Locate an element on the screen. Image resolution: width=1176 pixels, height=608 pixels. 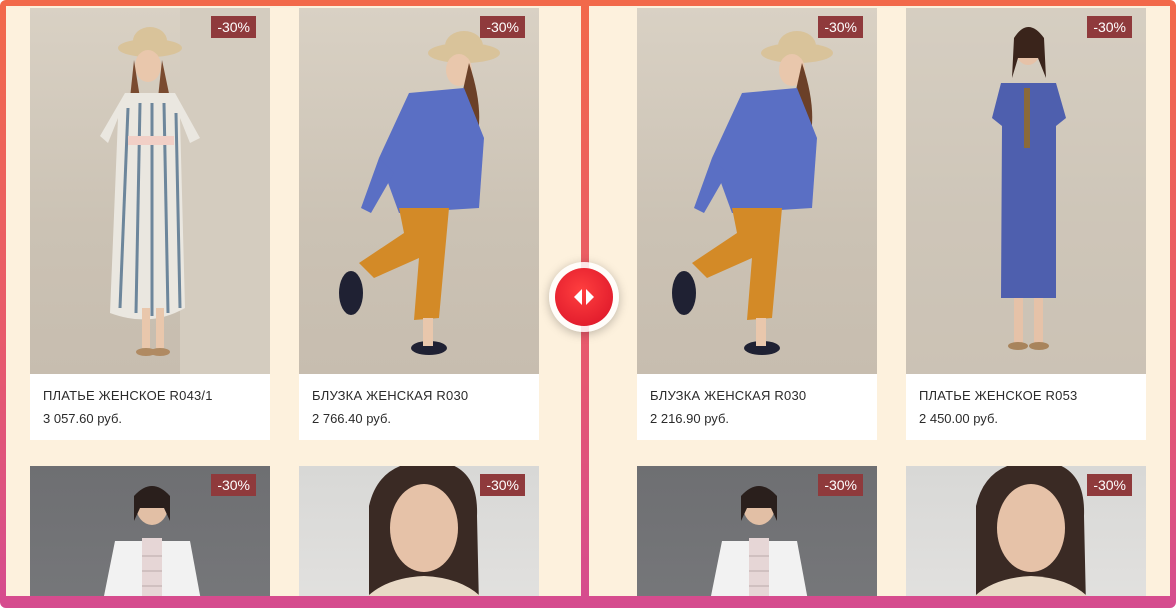
product-photo-dress-stripes: -30% is located at coordinates (150, 191).